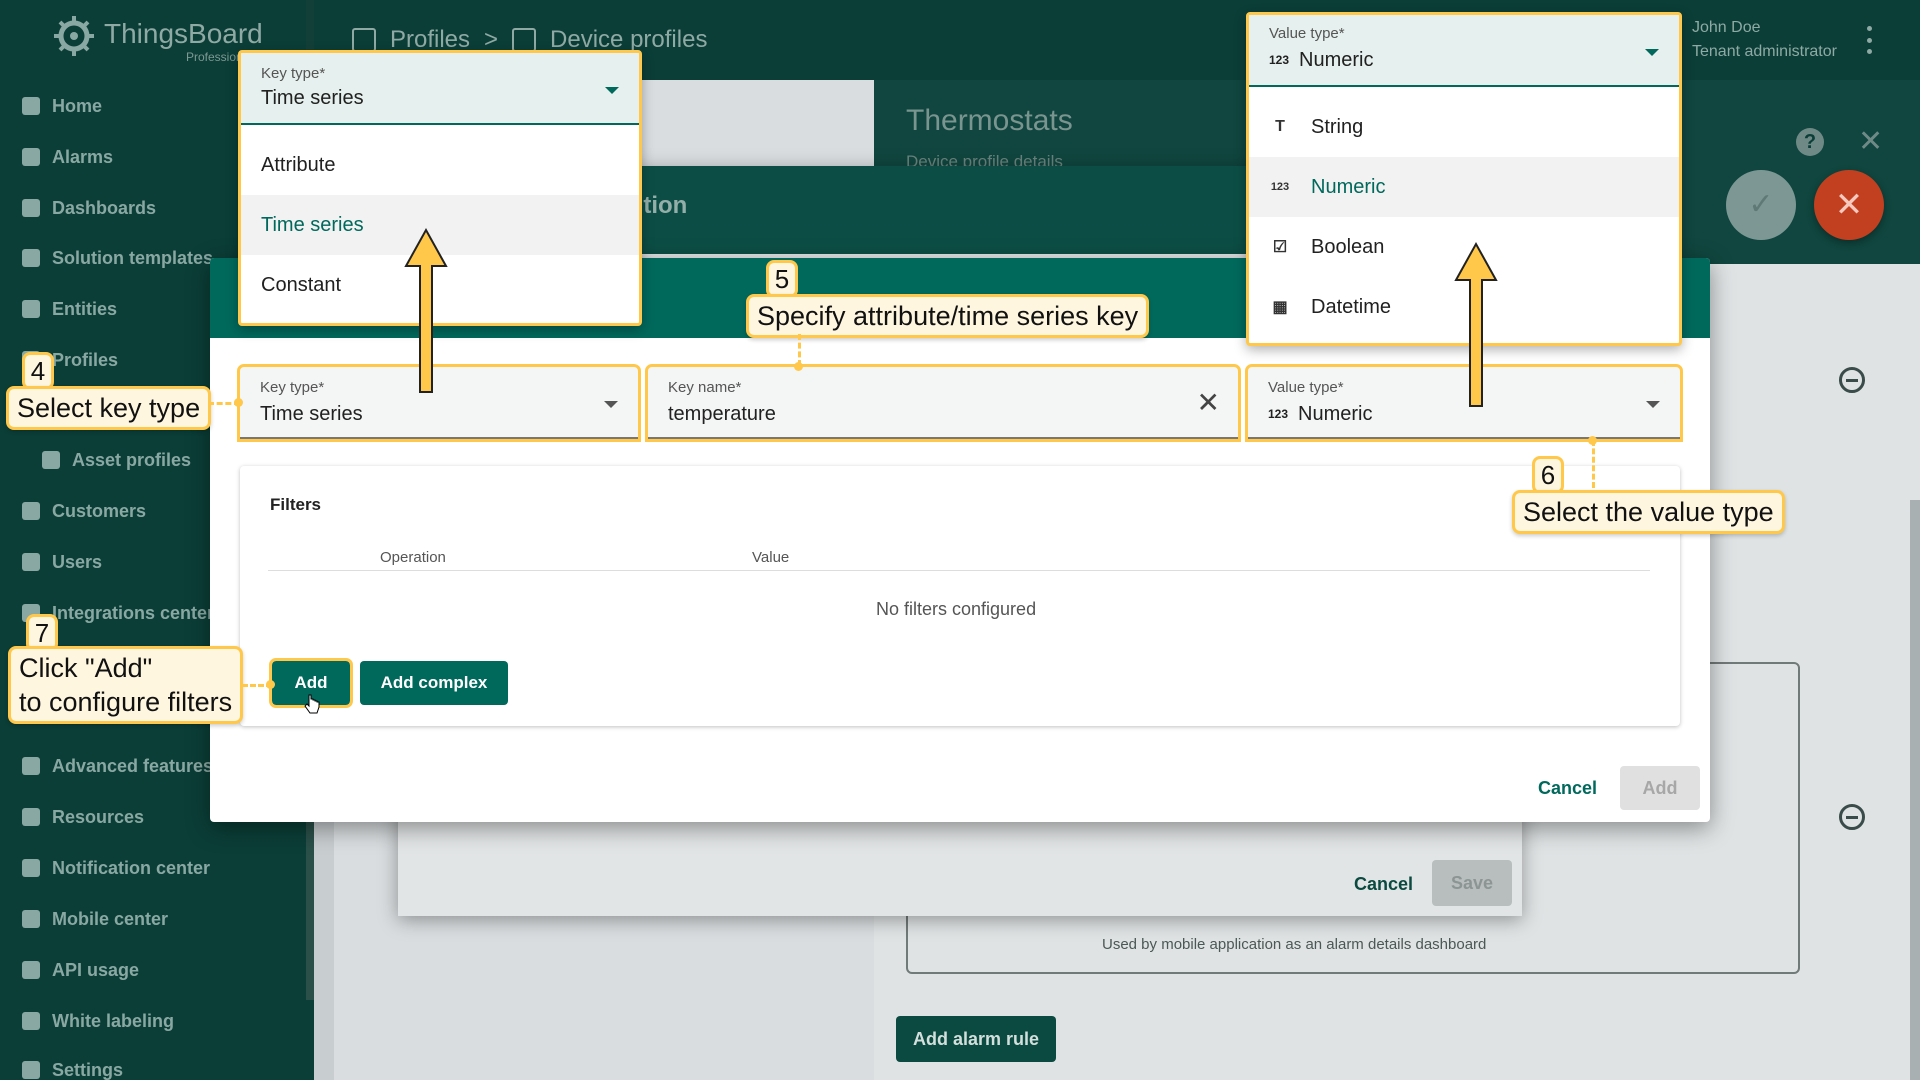 This screenshot has width=1920, height=1080. I want to click on details-title: Thermostats, so click(989, 120).